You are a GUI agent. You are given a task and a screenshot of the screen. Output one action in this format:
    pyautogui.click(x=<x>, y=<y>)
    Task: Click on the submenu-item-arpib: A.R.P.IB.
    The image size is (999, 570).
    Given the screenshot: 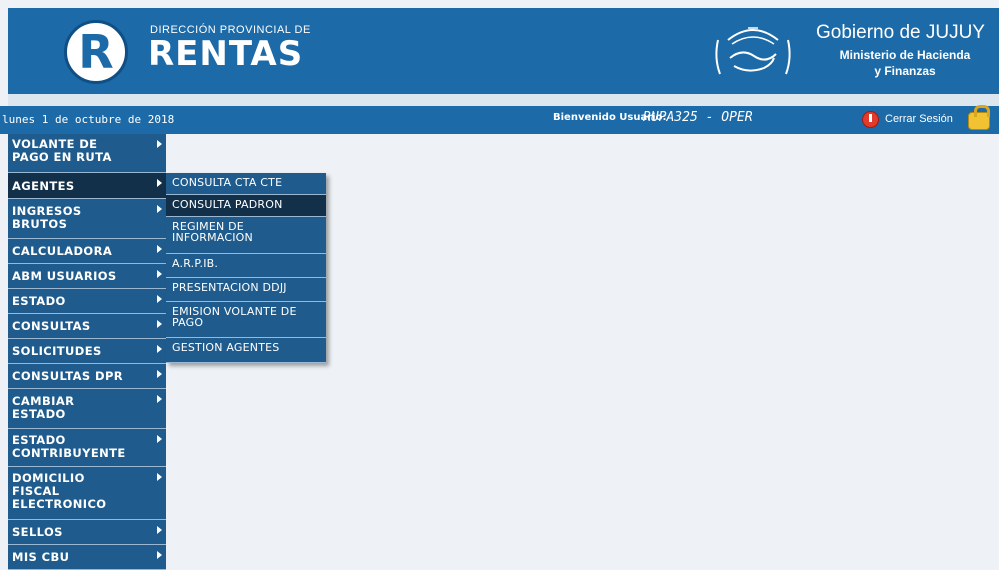 What is the action you would take?
    pyautogui.click(x=246, y=266)
    